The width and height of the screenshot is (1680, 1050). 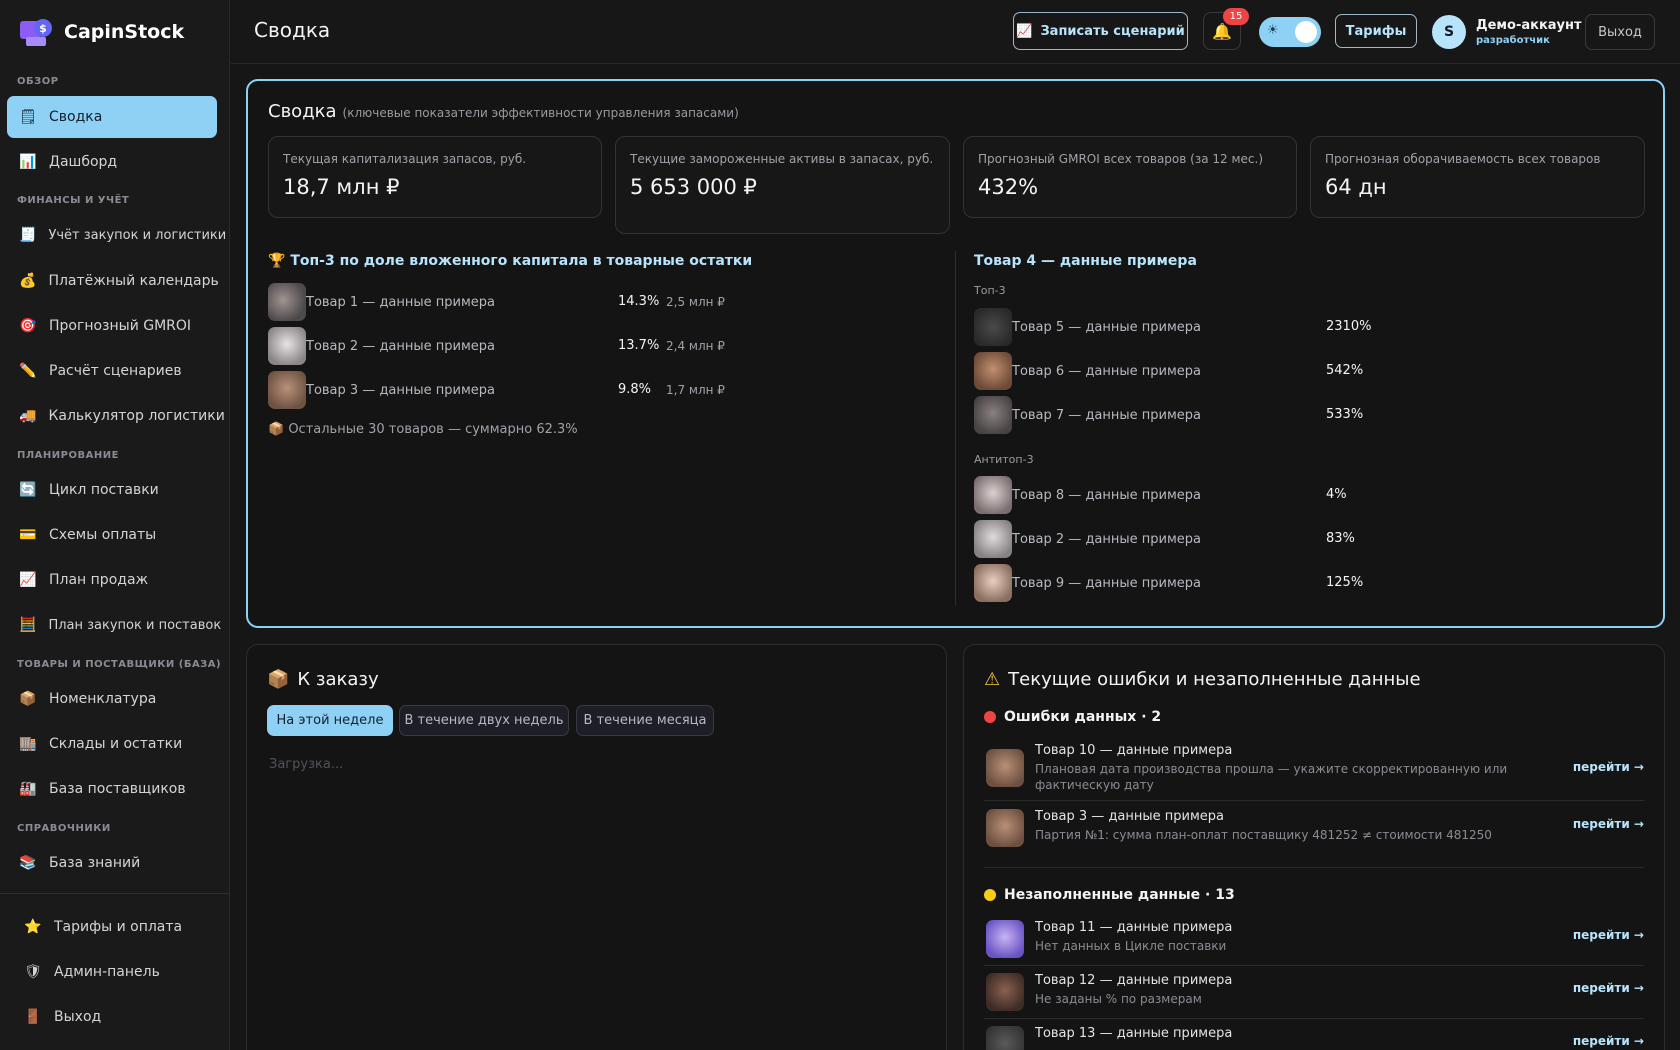 What do you see at coordinates (695, 346) in the screenshot?
I see `amount-value: 2,4 млн ₽` at bounding box center [695, 346].